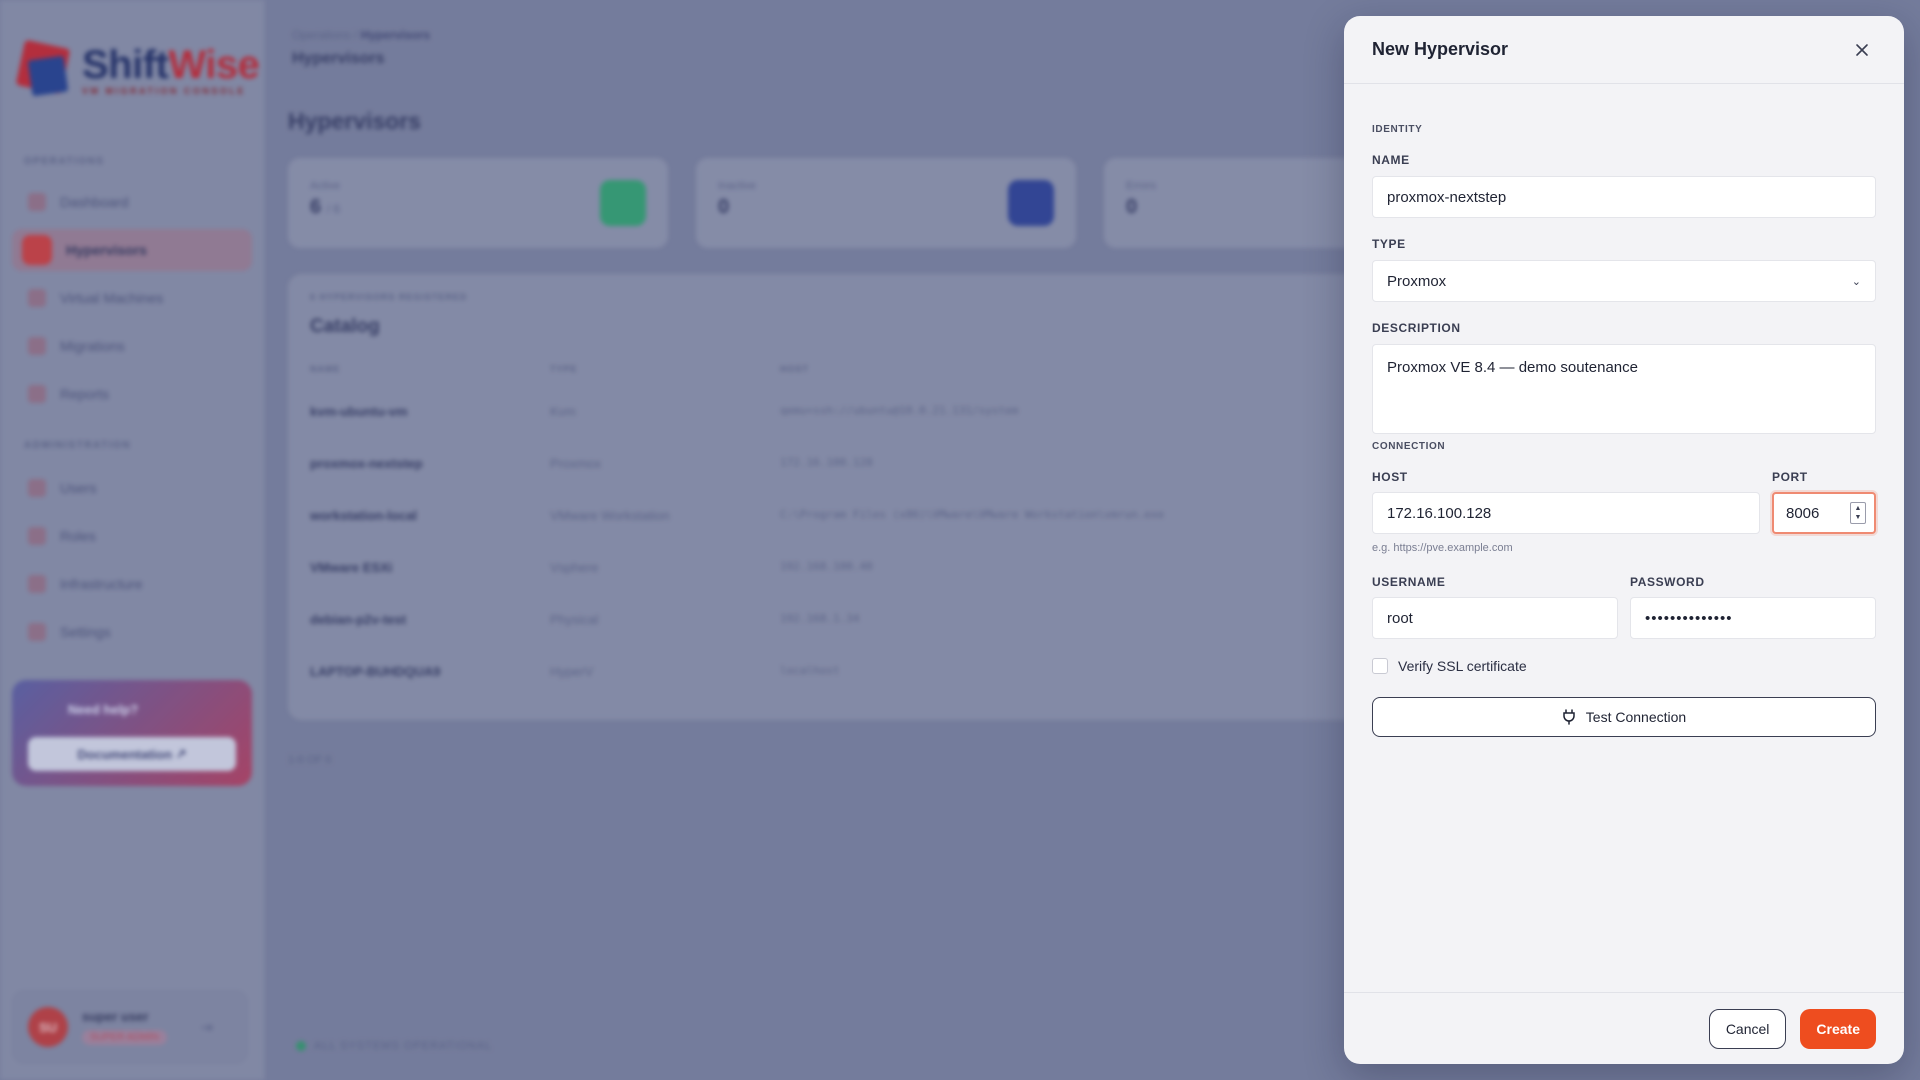  I want to click on username-input, so click(1495, 618).